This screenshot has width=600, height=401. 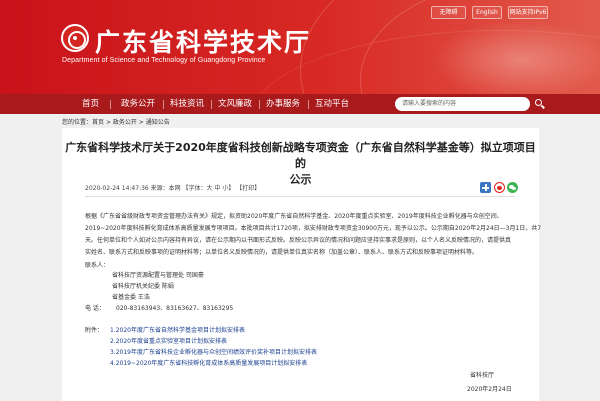 I want to click on header-decoration, so click(x=515, y=57).